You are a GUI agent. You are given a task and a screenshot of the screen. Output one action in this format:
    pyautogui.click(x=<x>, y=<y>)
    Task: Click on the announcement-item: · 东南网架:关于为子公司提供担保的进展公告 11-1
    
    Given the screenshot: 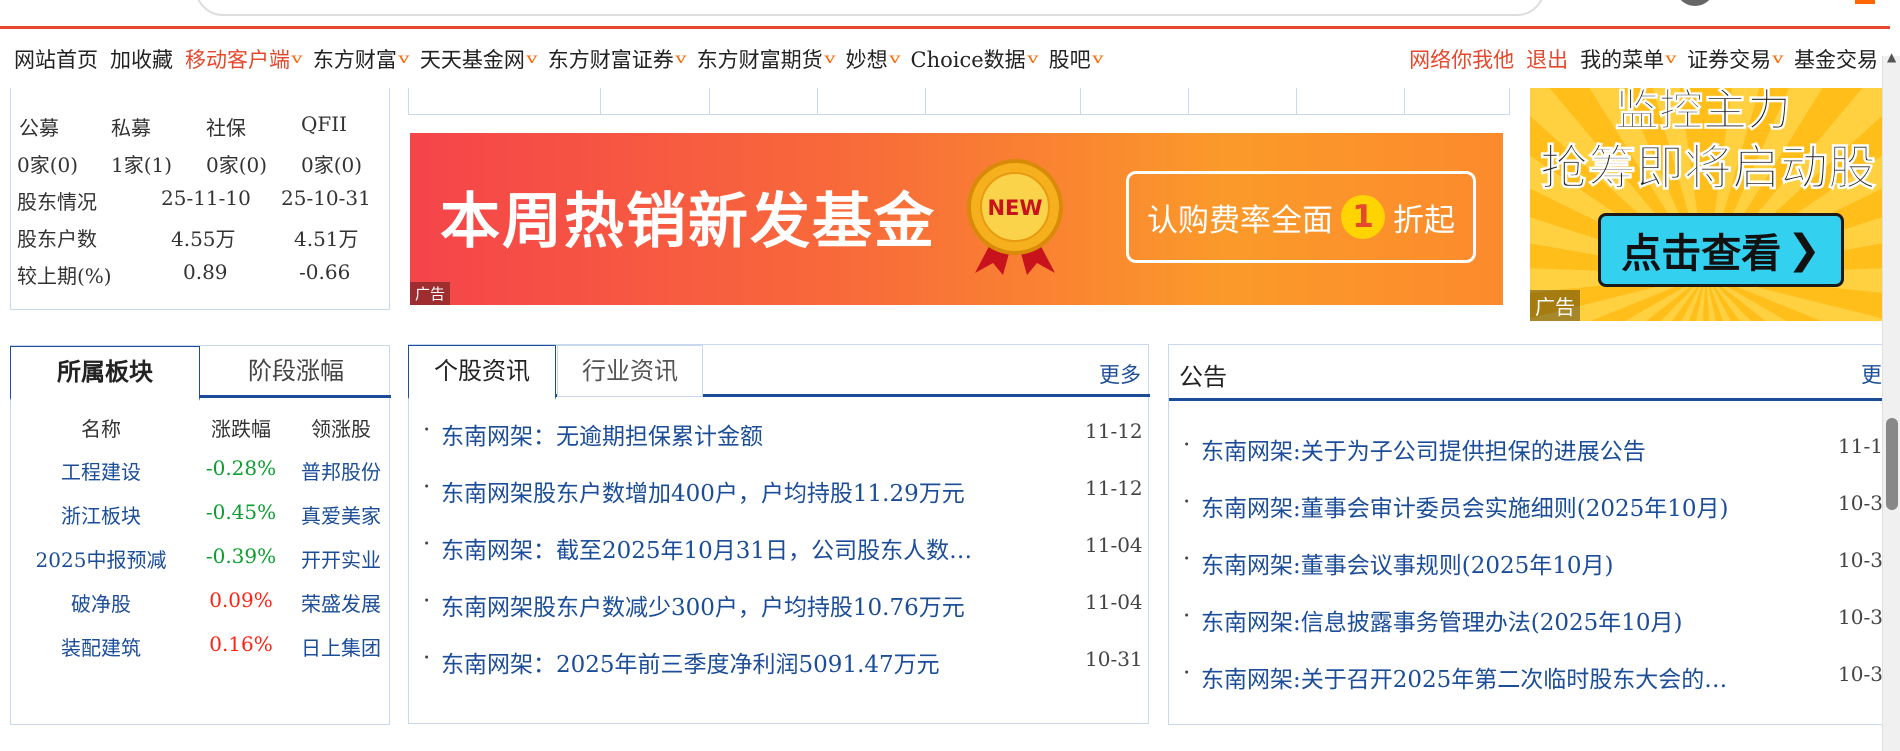 What is the action you would take?
    pyautogui.click(x=1533, y=452)
    